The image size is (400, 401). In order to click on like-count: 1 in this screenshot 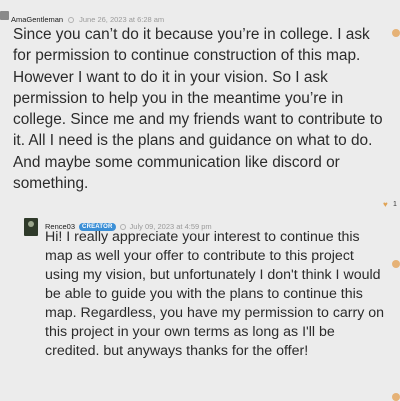, I will do `click(395, 204)`.